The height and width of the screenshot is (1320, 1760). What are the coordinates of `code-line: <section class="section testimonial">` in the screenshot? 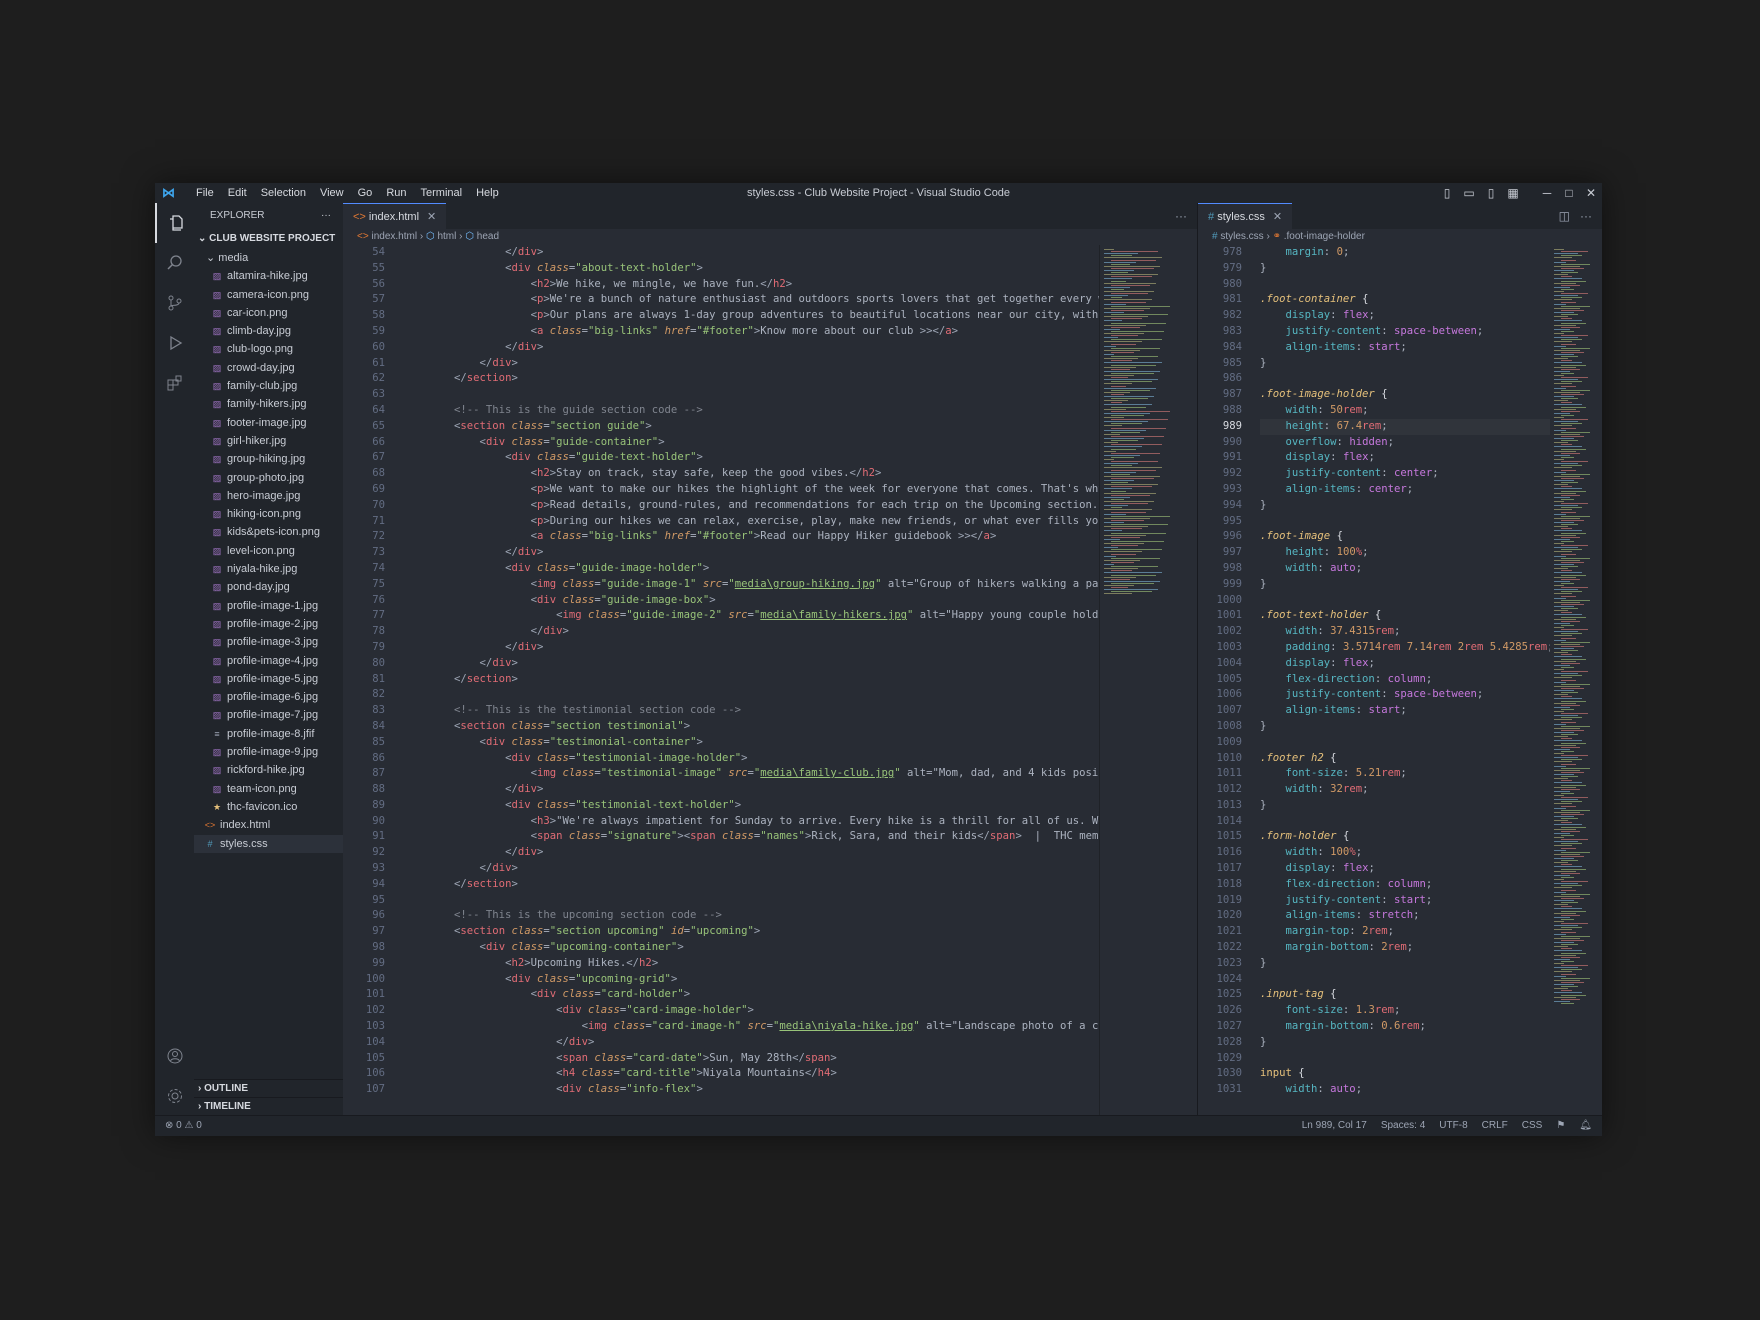 It's located at (751, 727).